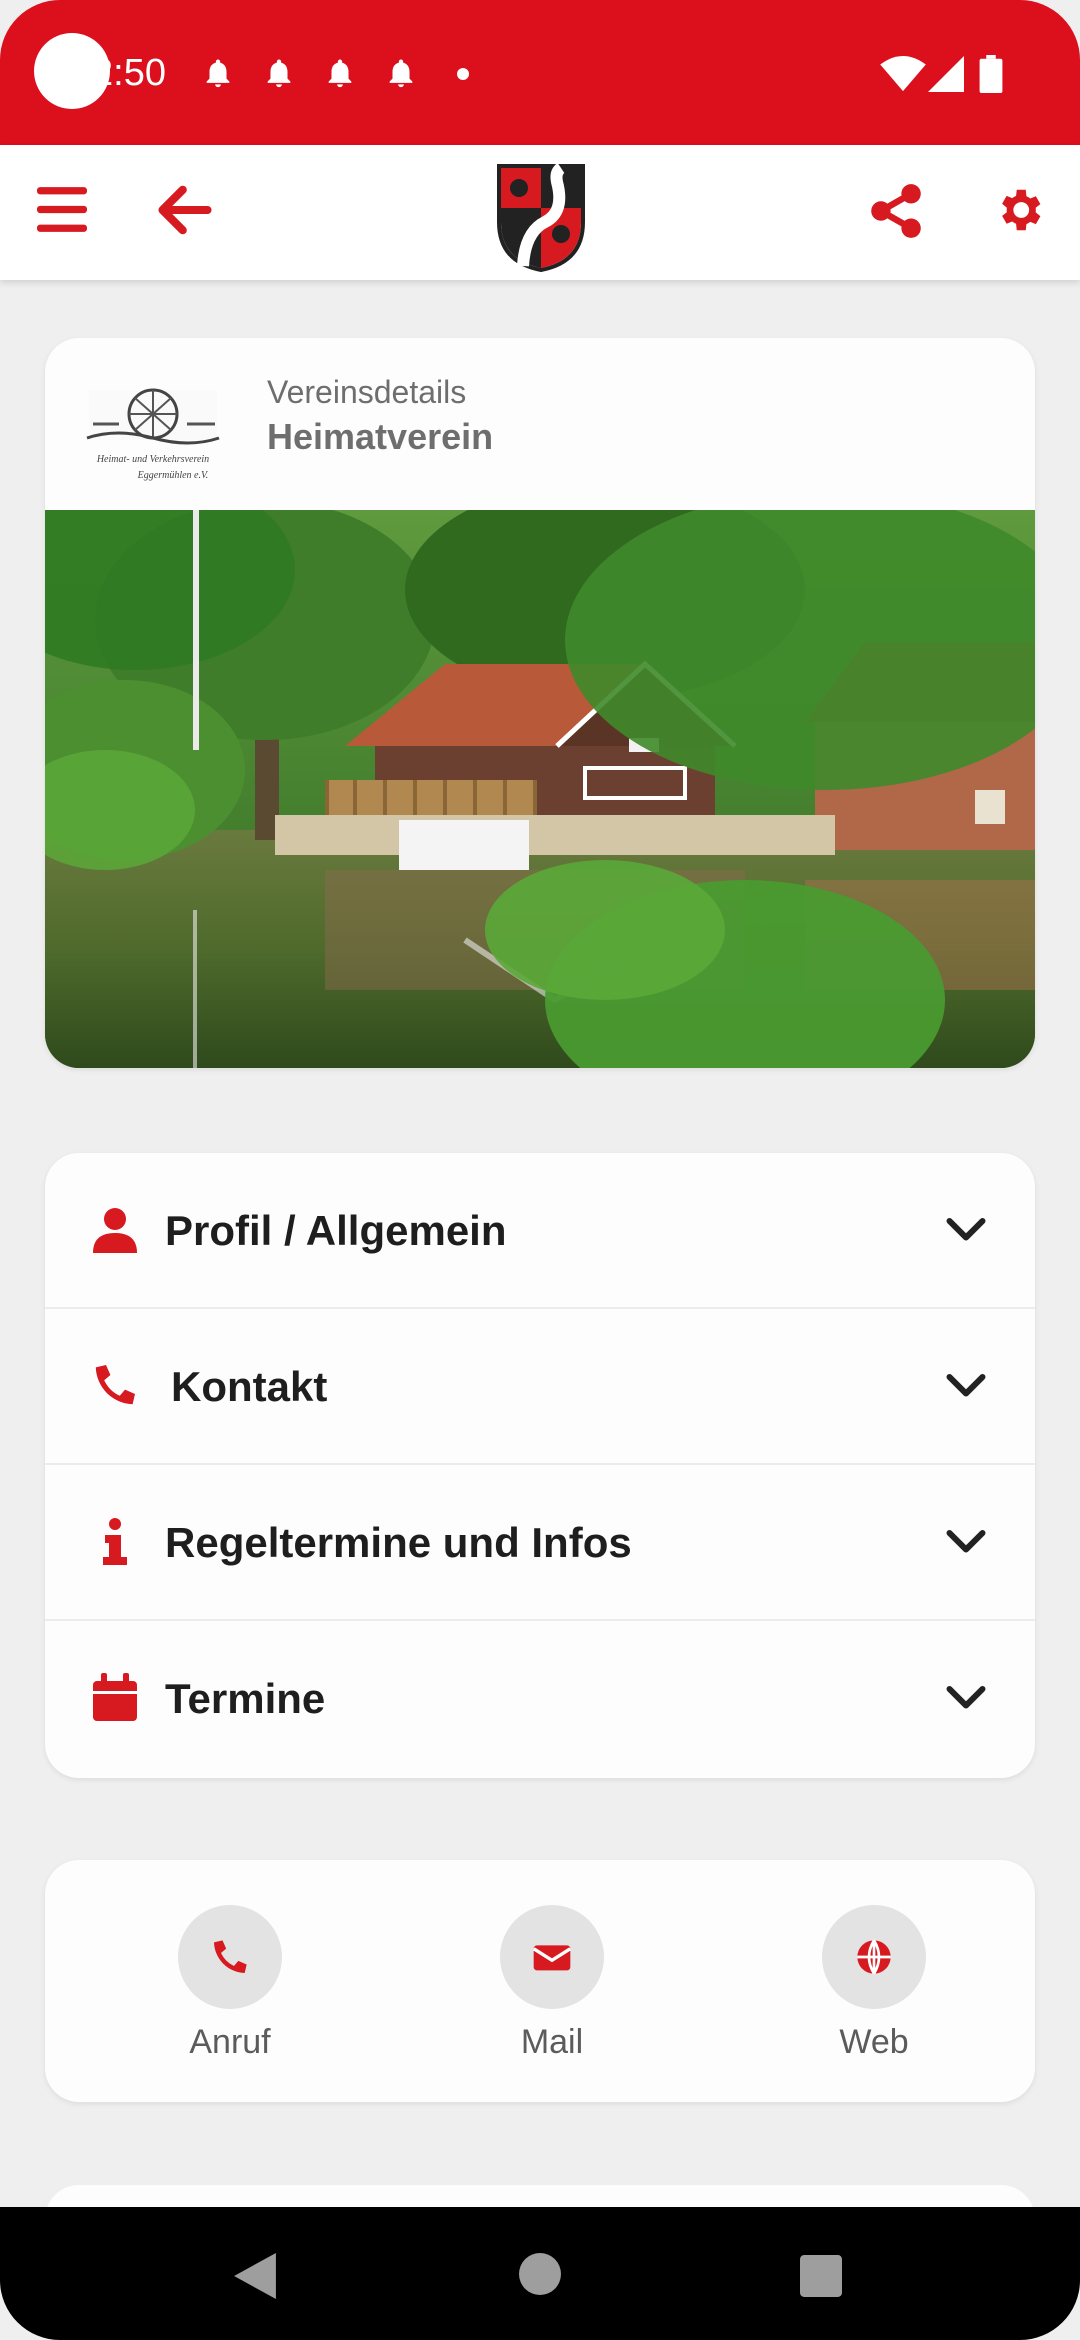 This screenshot has height=2340, width=1080. Describe the element at coordinates (249, 1386) in the screenshot. I see `section-label: Kontakt` at that location.